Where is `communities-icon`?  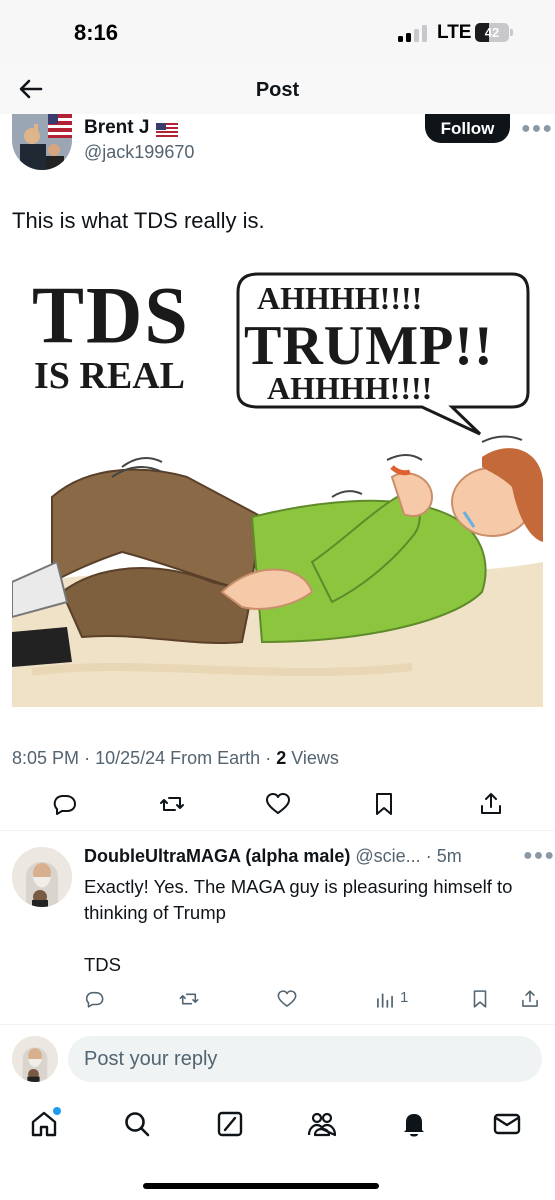 communities-icon is located at coordinates (322, 1124).